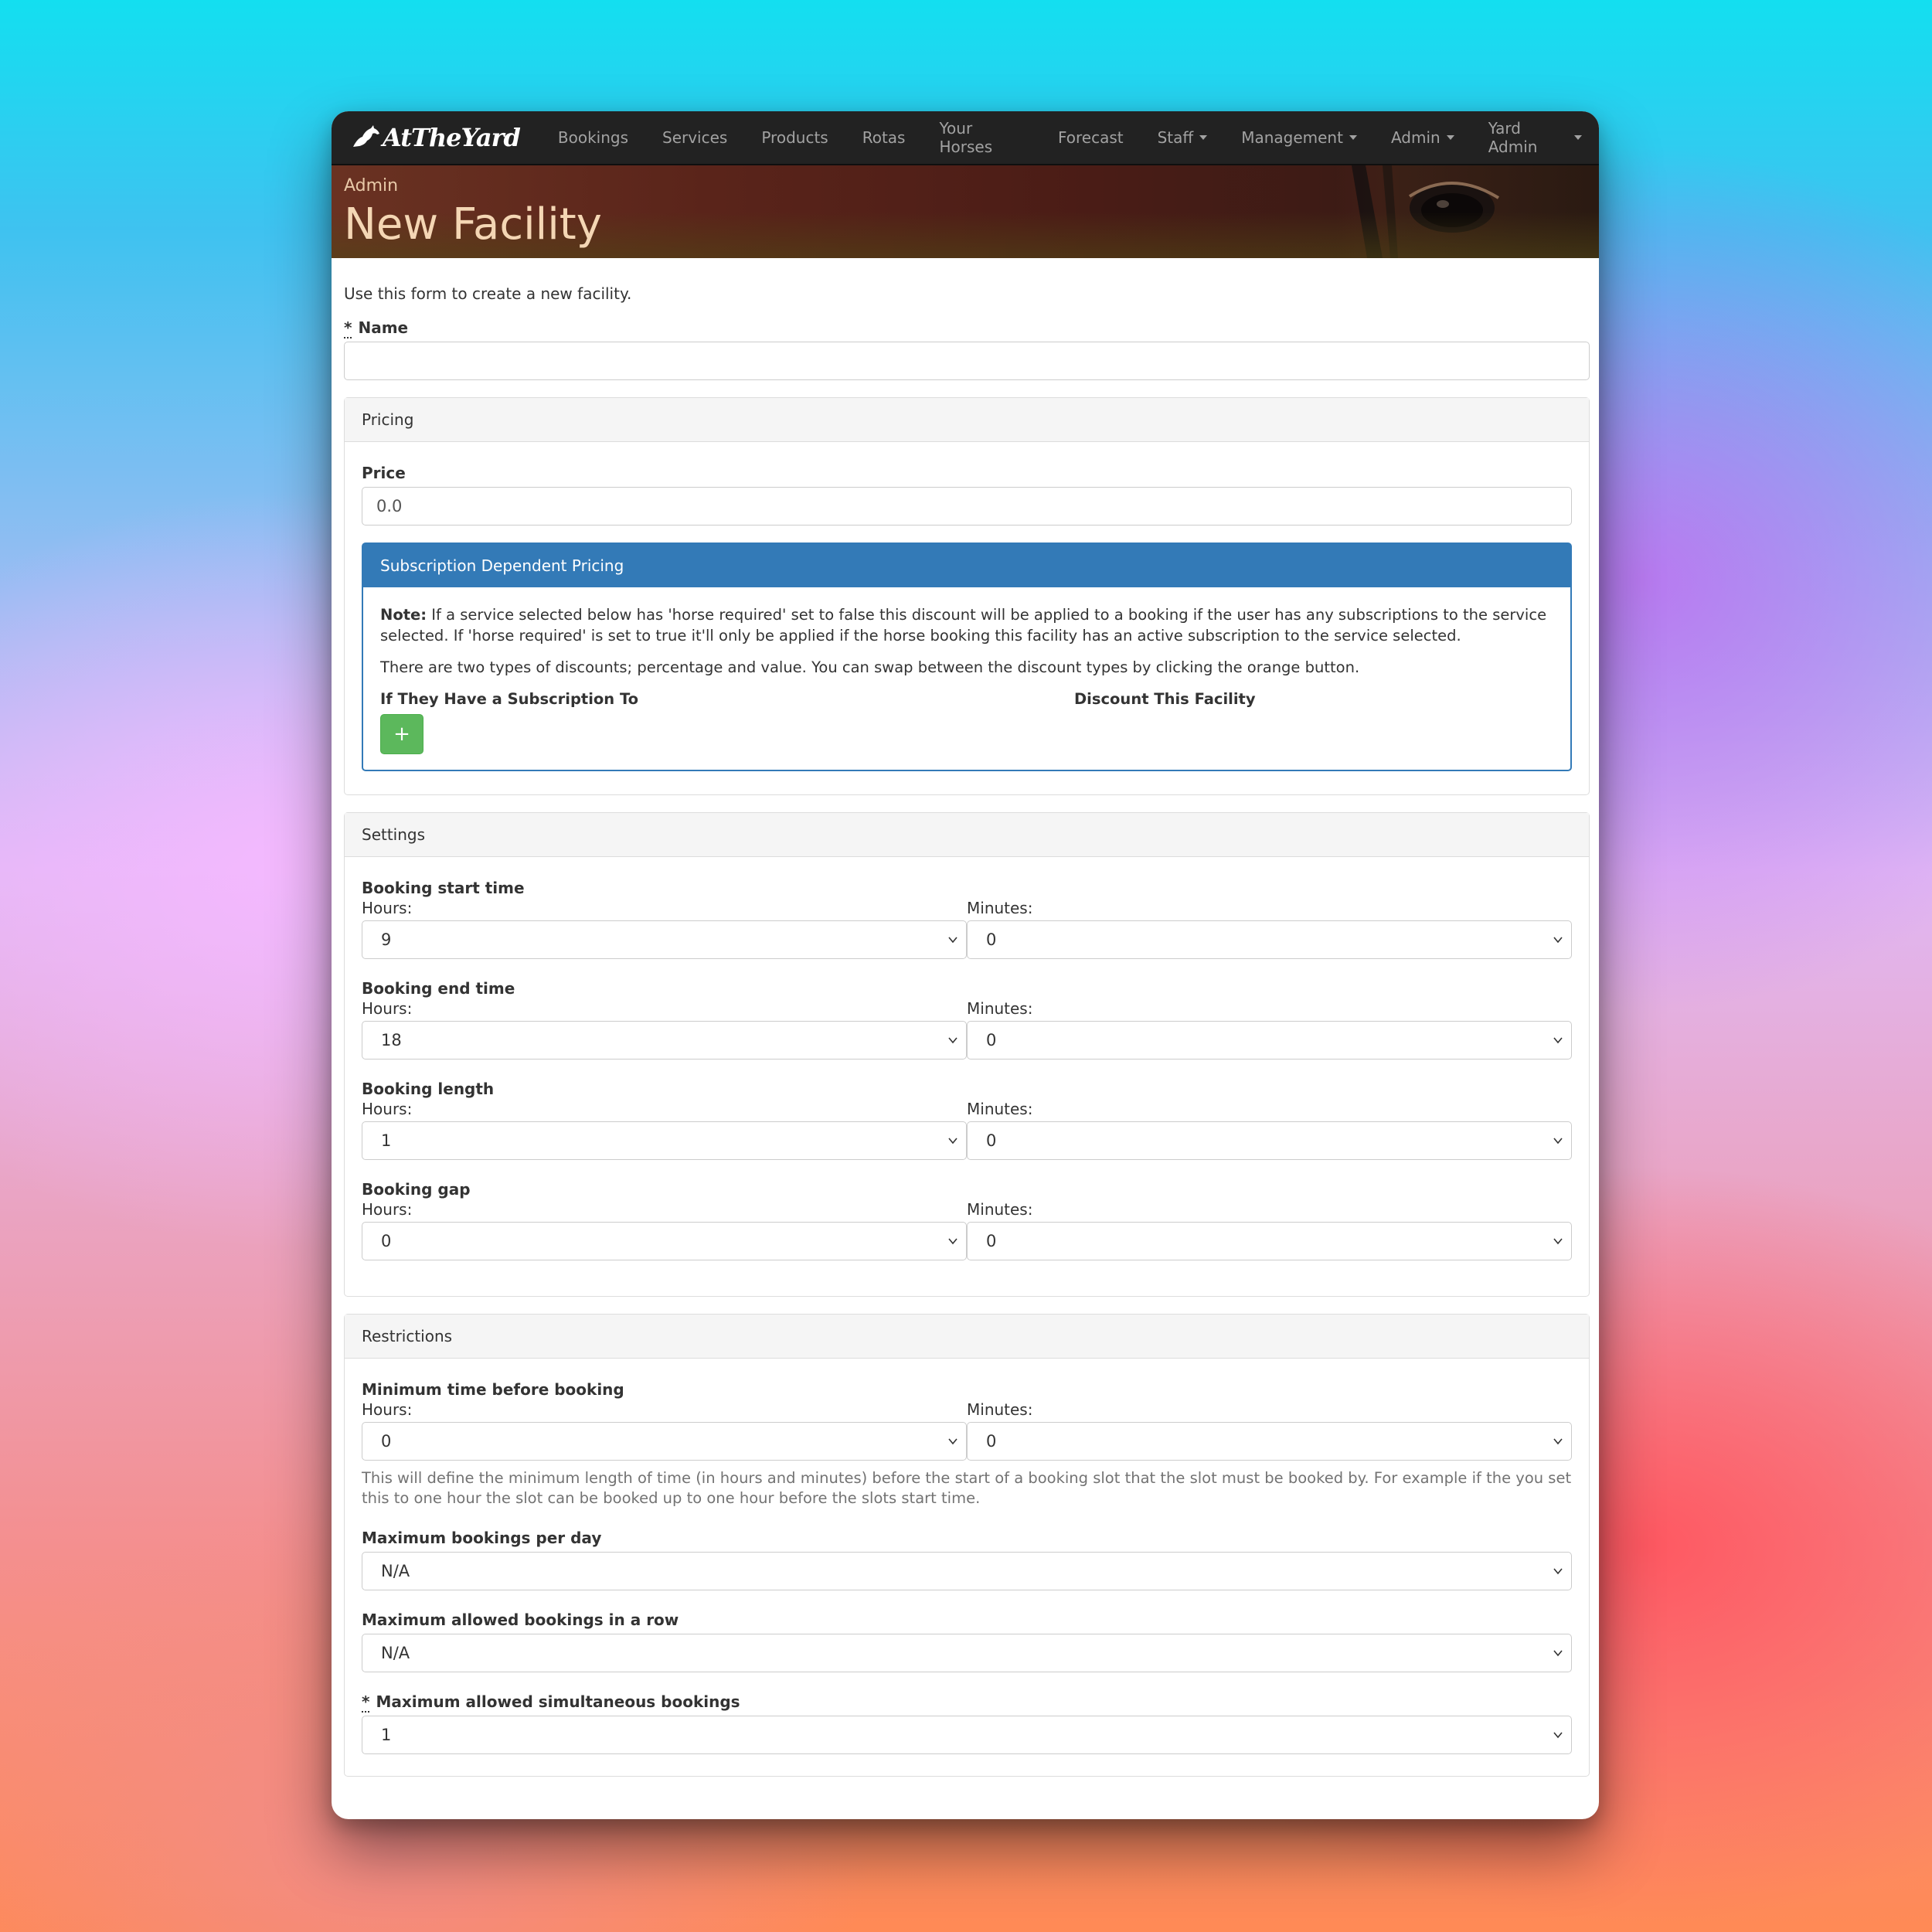  What do you see at coordinates (396, 1571) in the screenshot?
I see `select-value: N/A` at bounding box center [396, 1571].